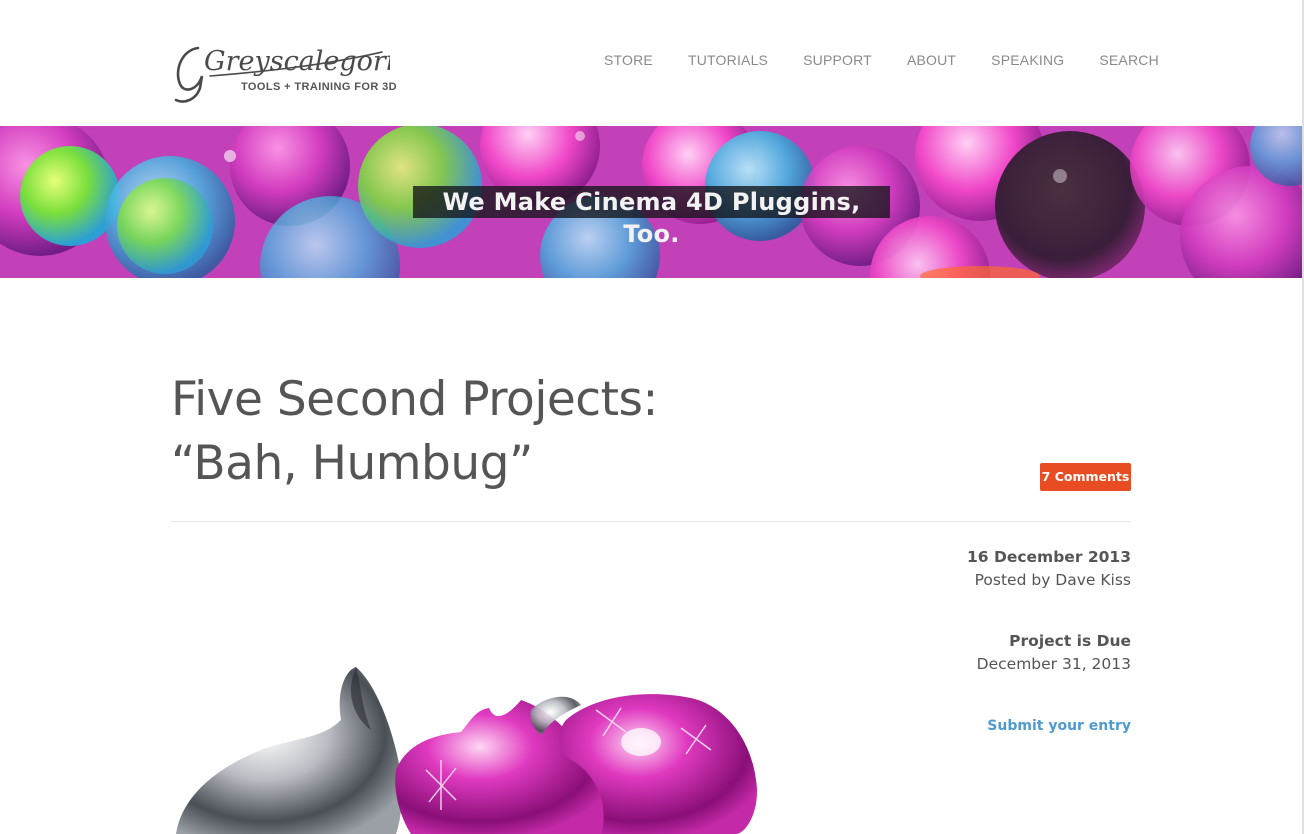 This screenshot has height=834, width=1304. What do you see at coordinates (628, 60) in the screenshot?
I see `nav-store: STORE` at bounding box center [628, 60].